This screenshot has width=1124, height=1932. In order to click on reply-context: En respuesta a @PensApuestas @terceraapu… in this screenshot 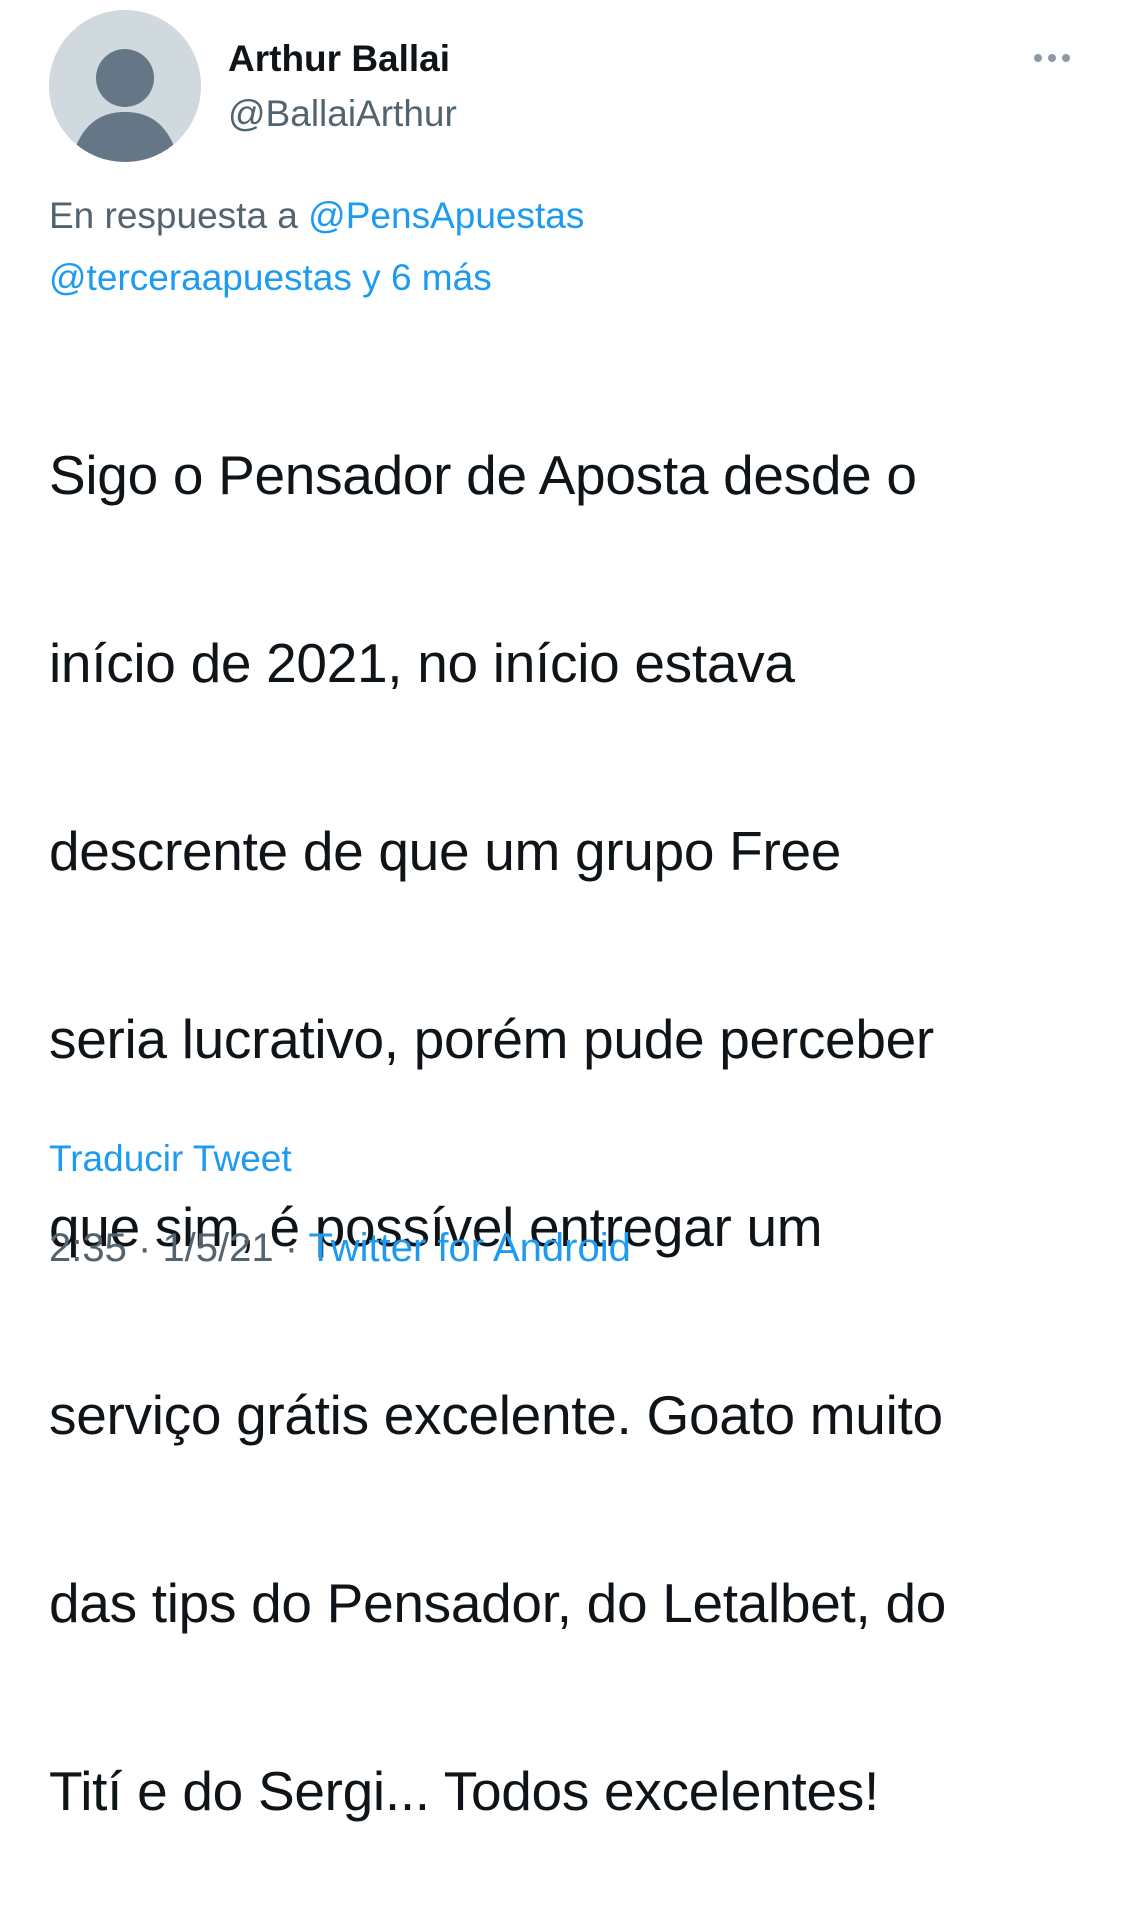, I will do `click(569, 247)`.